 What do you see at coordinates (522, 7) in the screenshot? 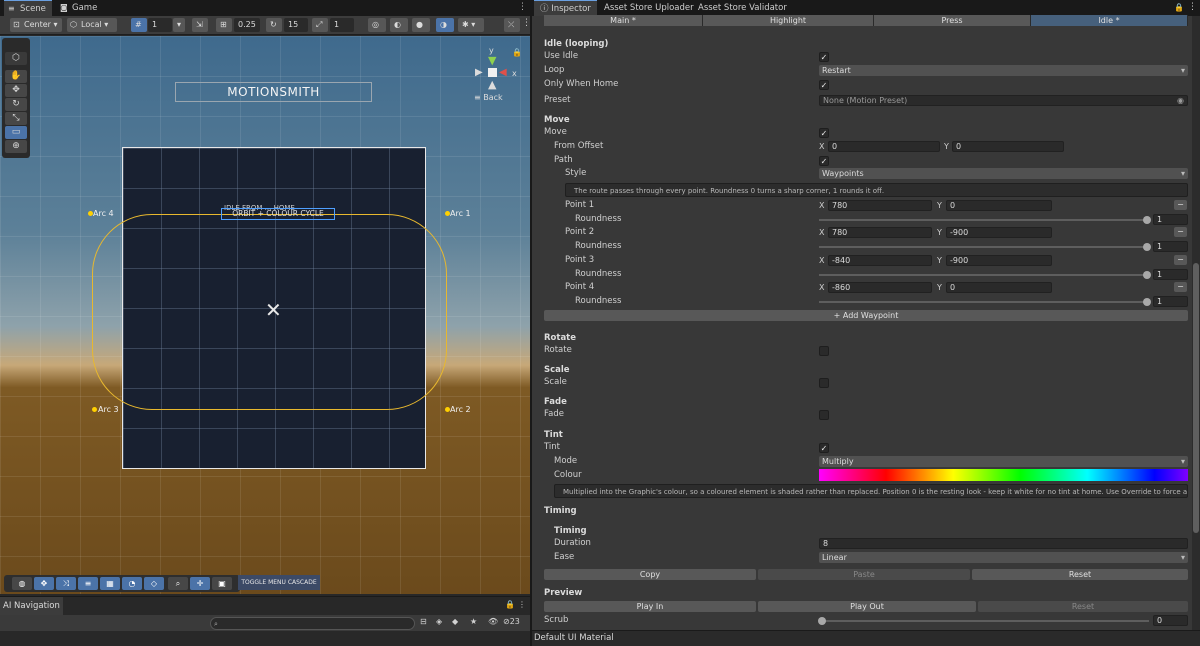
I see `more-options-icon: ⋮` at bounding box center [522, 7].